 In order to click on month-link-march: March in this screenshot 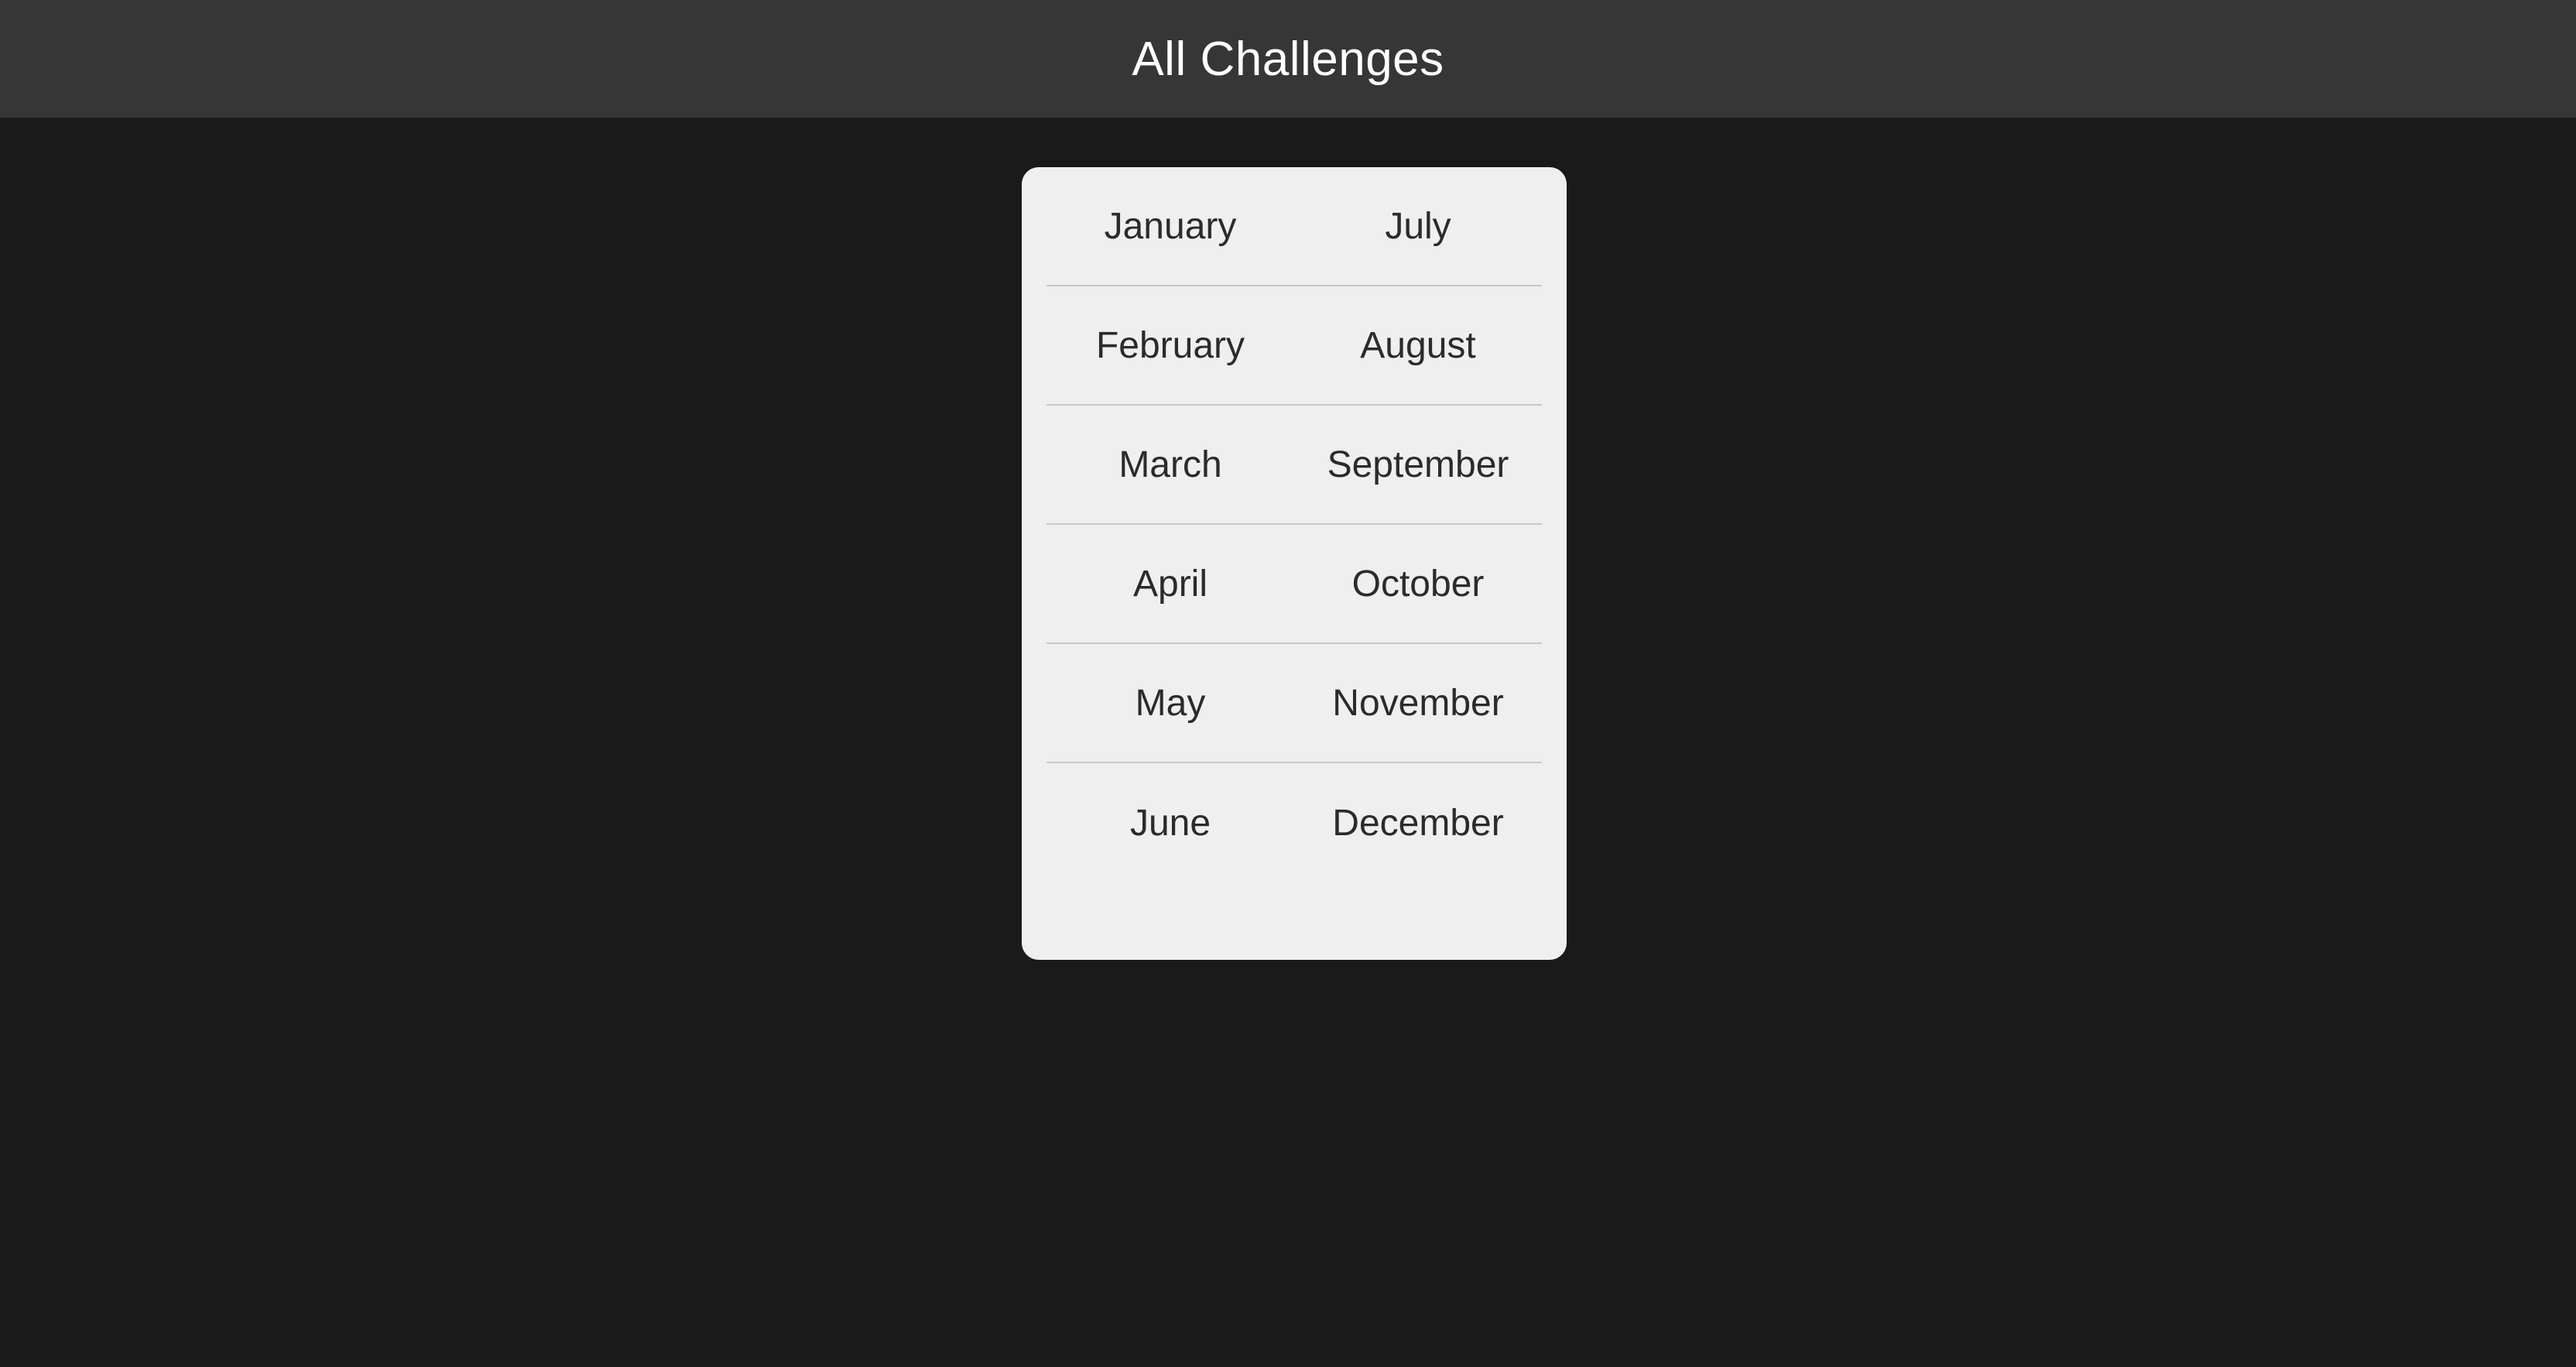, I will do `click(1170, 465)`.